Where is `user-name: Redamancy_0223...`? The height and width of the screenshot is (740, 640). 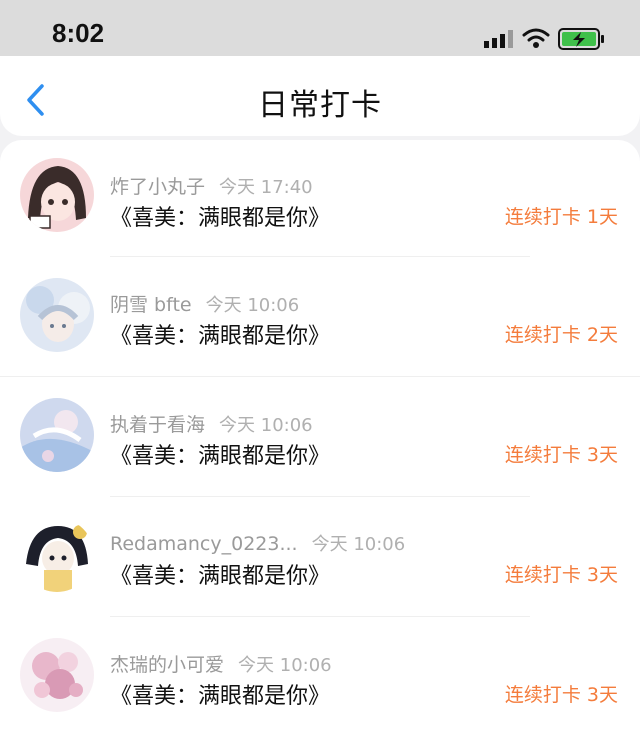 user-name: Redamancy_0223... is located at coordinates (204, 544).